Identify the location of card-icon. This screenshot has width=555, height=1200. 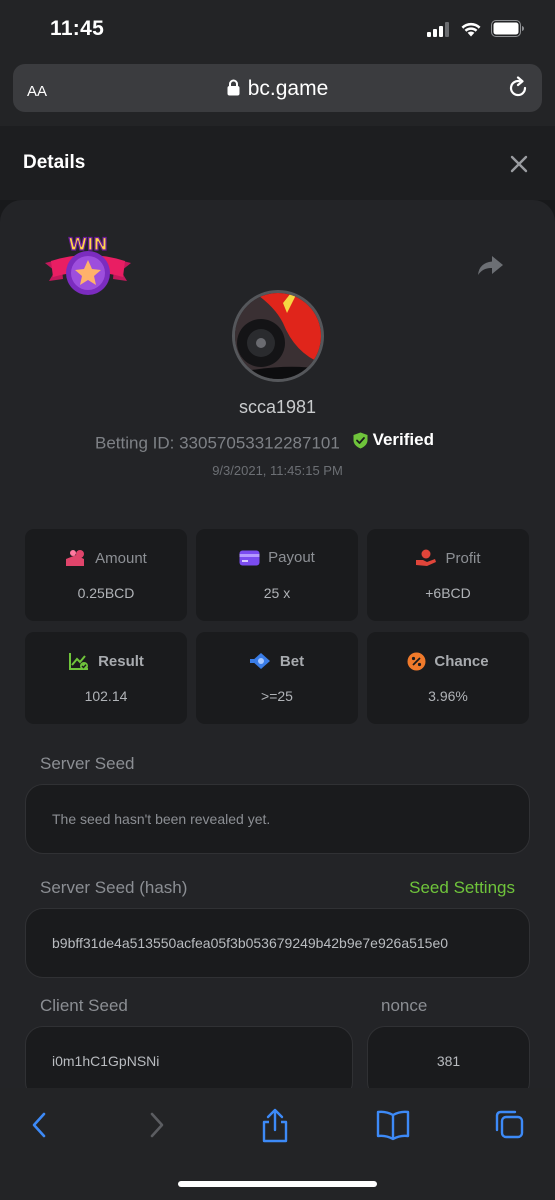
(249, 557).